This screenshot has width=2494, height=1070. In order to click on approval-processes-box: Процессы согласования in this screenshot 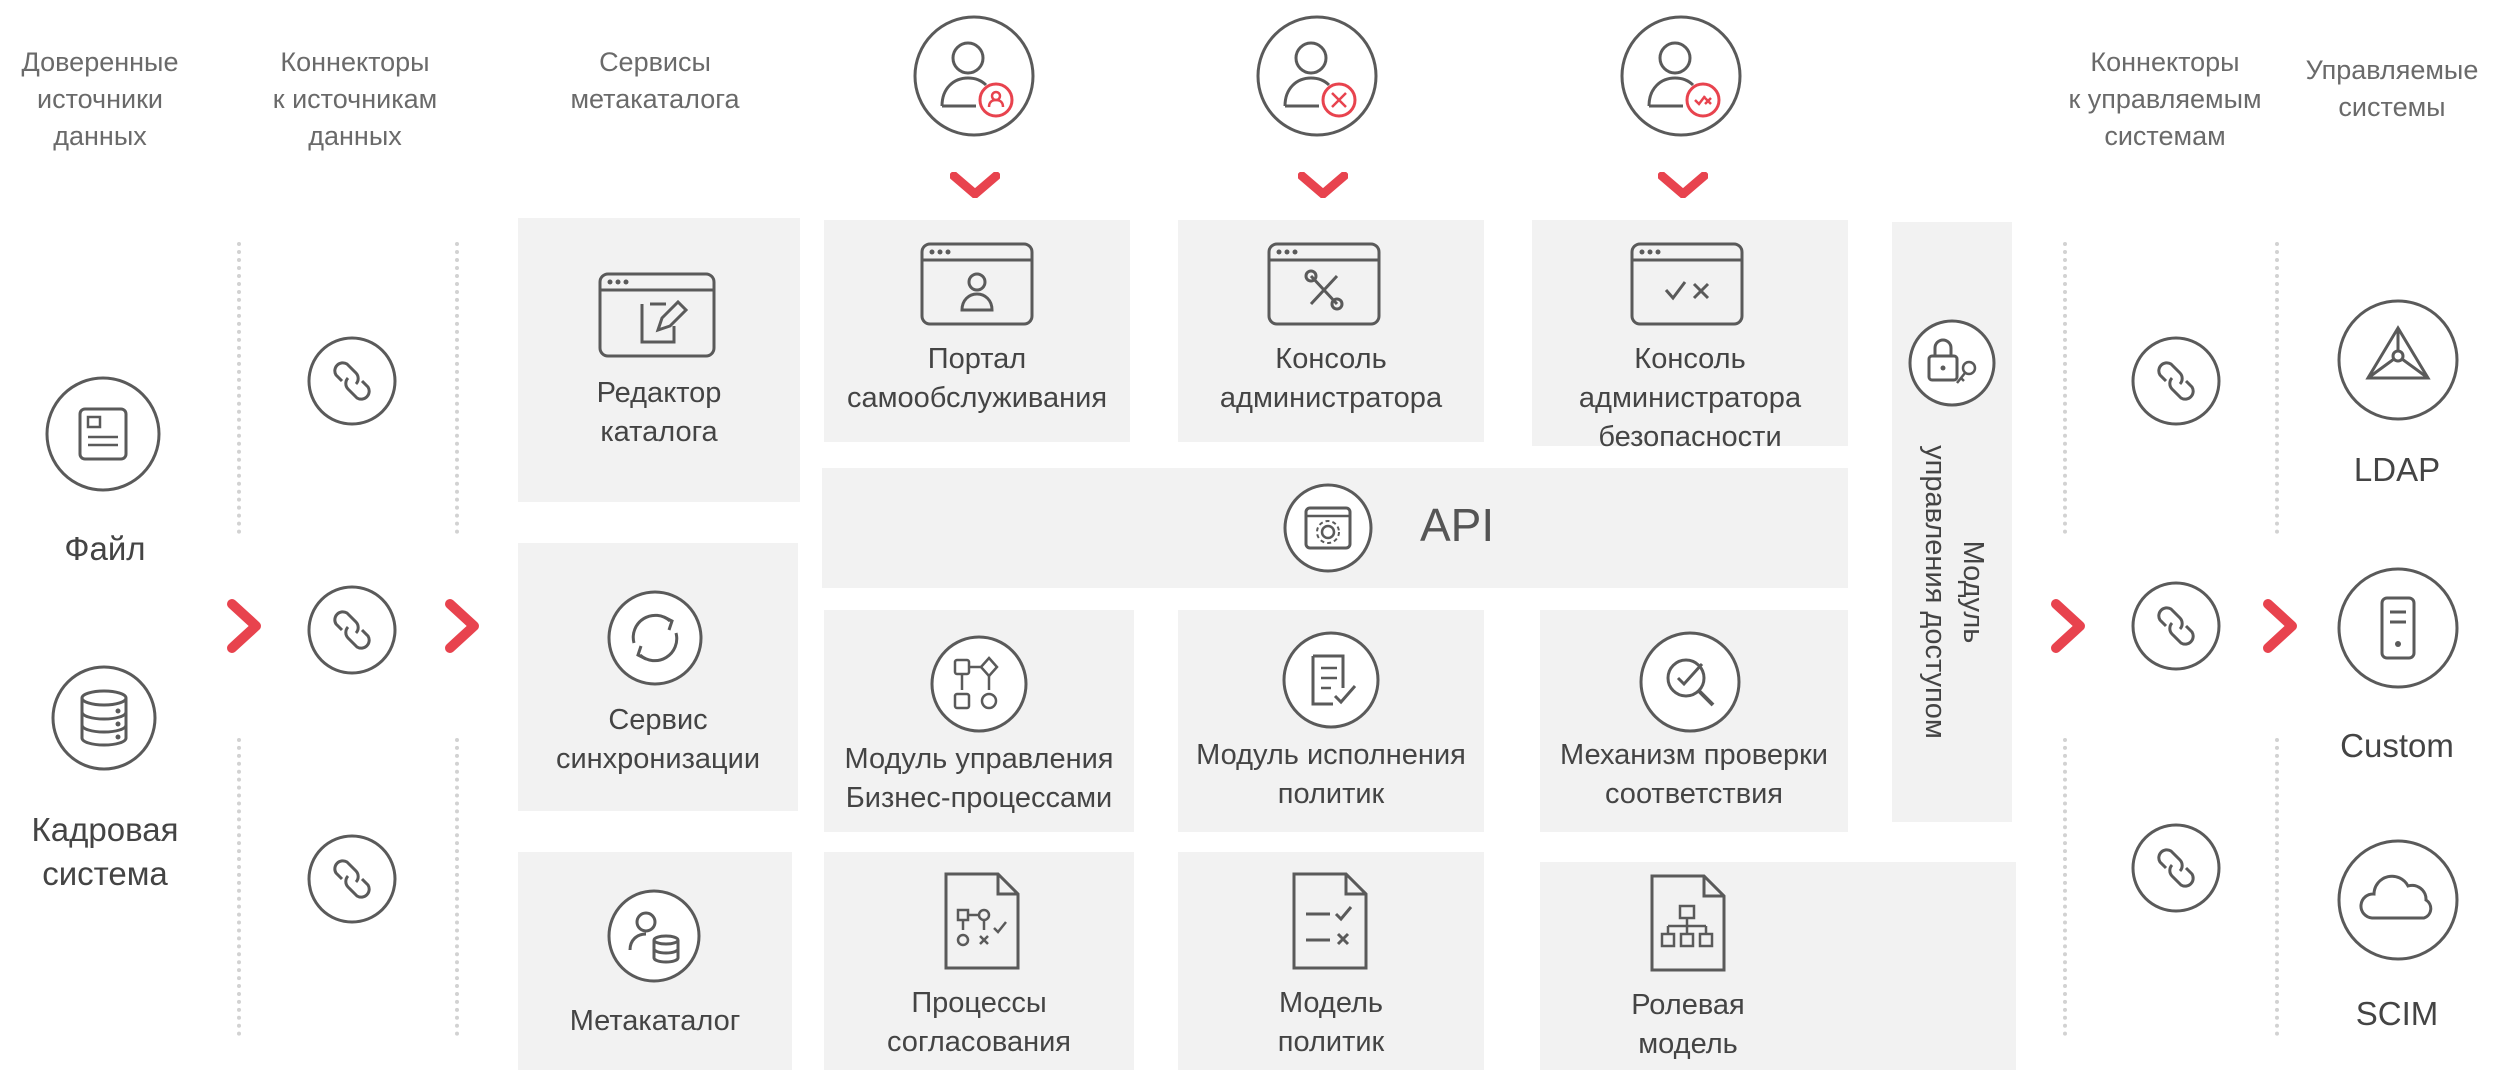, I will do `click(979, 961)`.